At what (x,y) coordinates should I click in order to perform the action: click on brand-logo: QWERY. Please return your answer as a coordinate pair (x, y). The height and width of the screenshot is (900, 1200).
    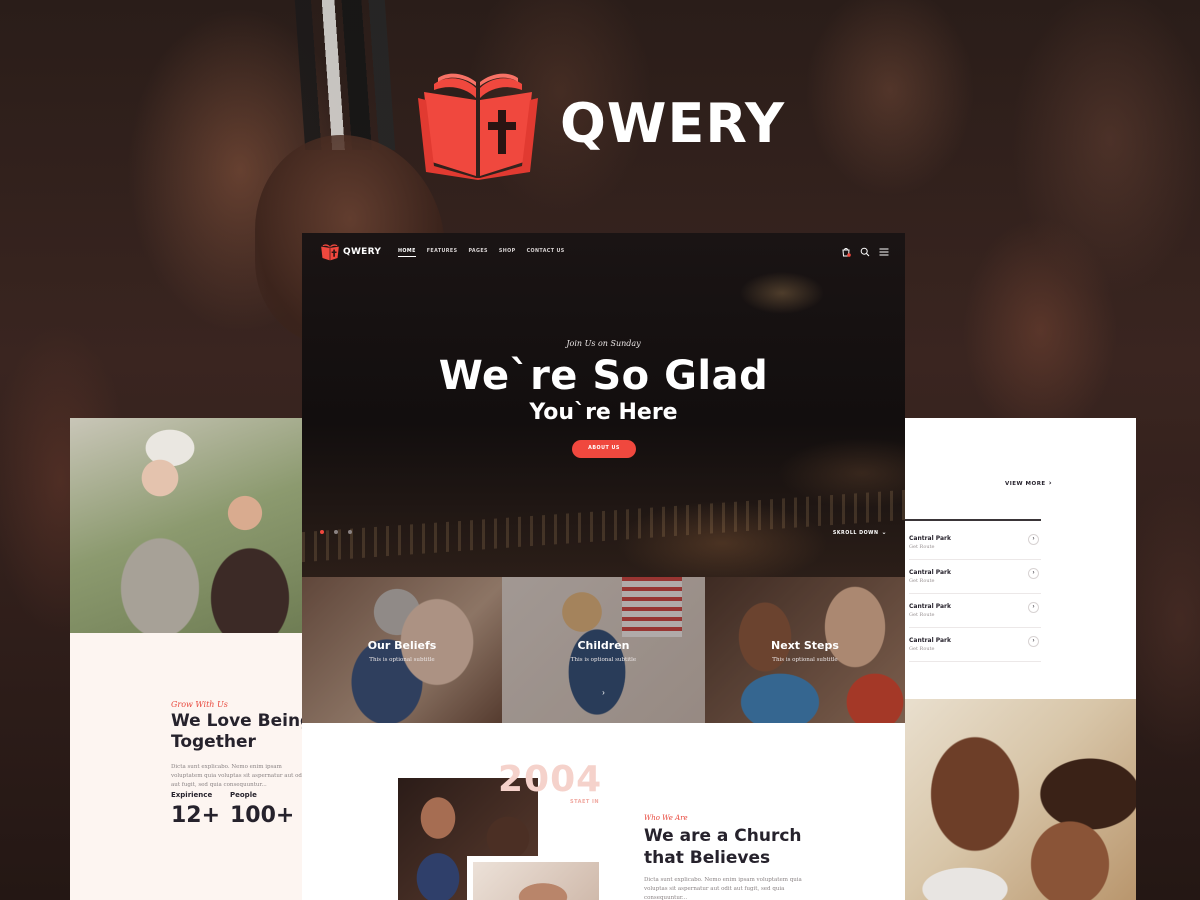
    Looking at the image, I should click on (608, 125).